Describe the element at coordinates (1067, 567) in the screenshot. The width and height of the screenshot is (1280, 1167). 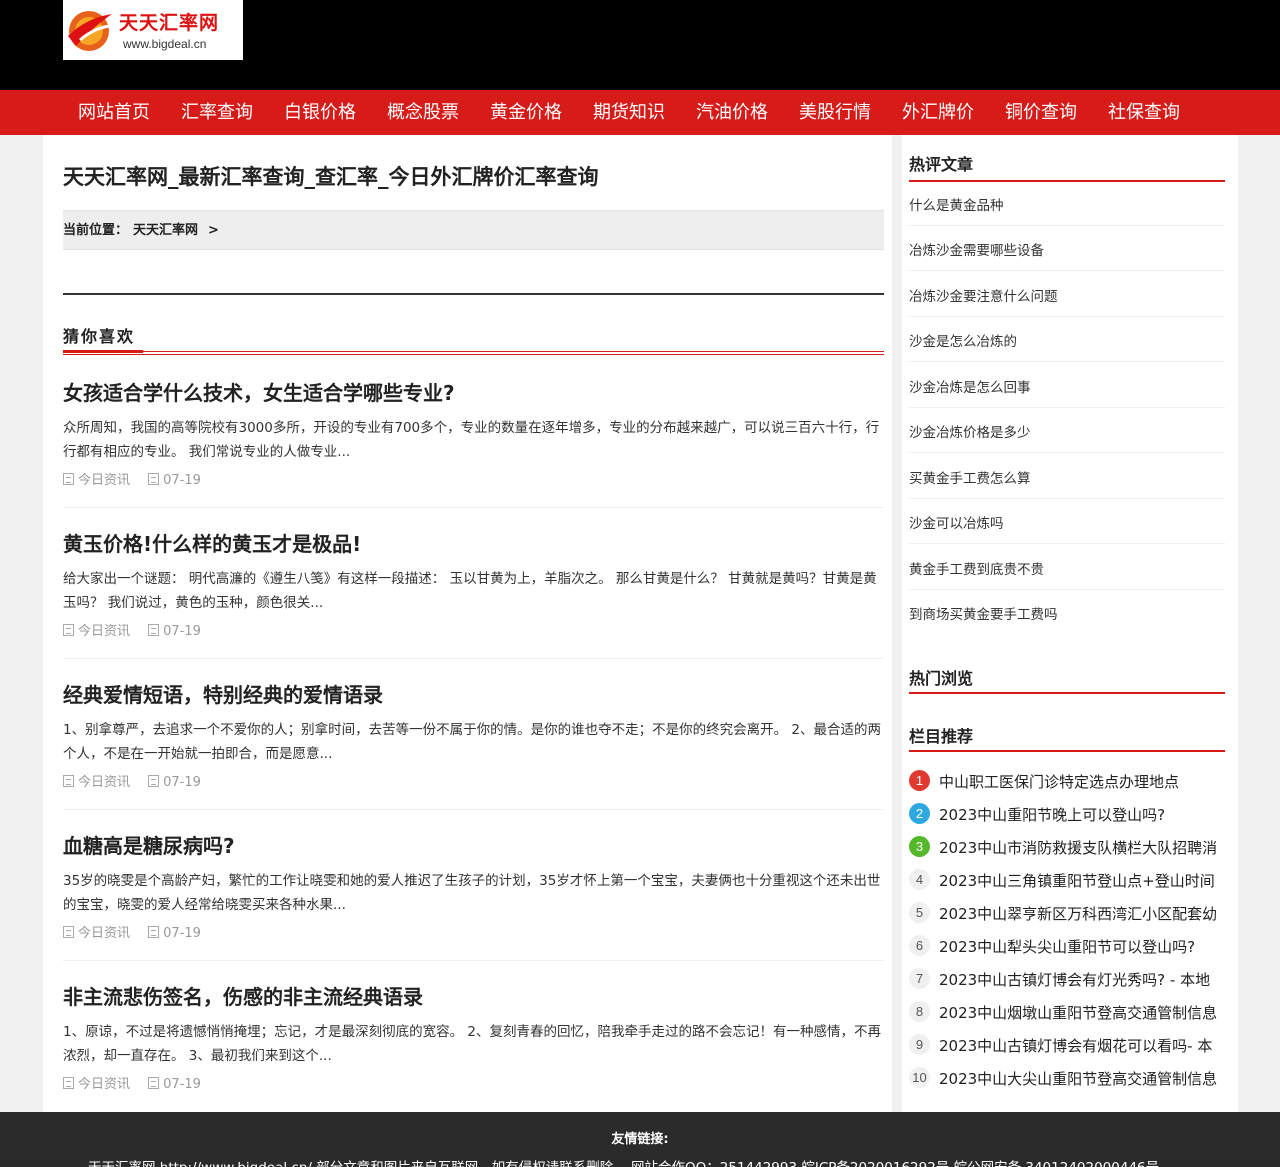
I see `hot-comment-link: 黄金手工费到底贵不贵` at that location.